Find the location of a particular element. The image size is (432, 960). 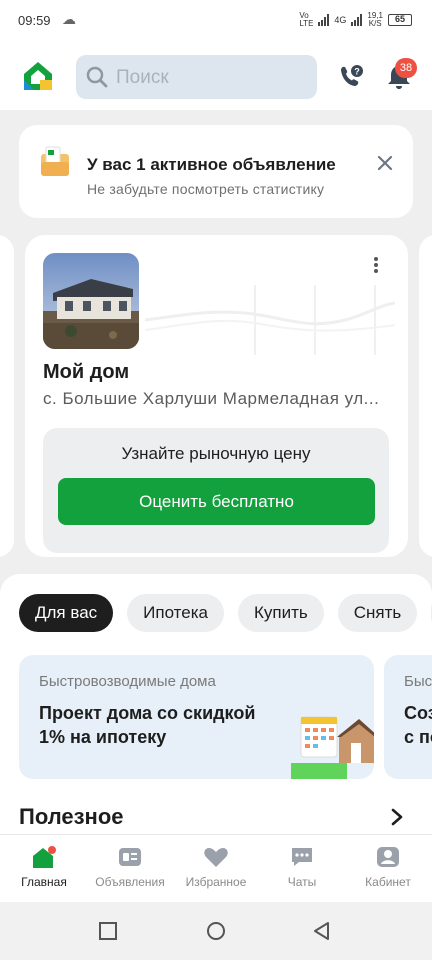

tab-chats-label: Чаты is located at coordinates (302, 882).